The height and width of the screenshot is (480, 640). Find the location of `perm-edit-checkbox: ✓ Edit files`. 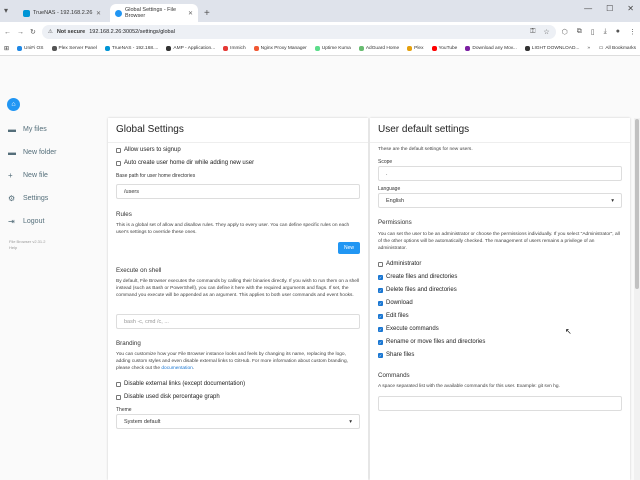

perm-edit-checkbox: ✓ Edit files is located at coordinates (393, 316).